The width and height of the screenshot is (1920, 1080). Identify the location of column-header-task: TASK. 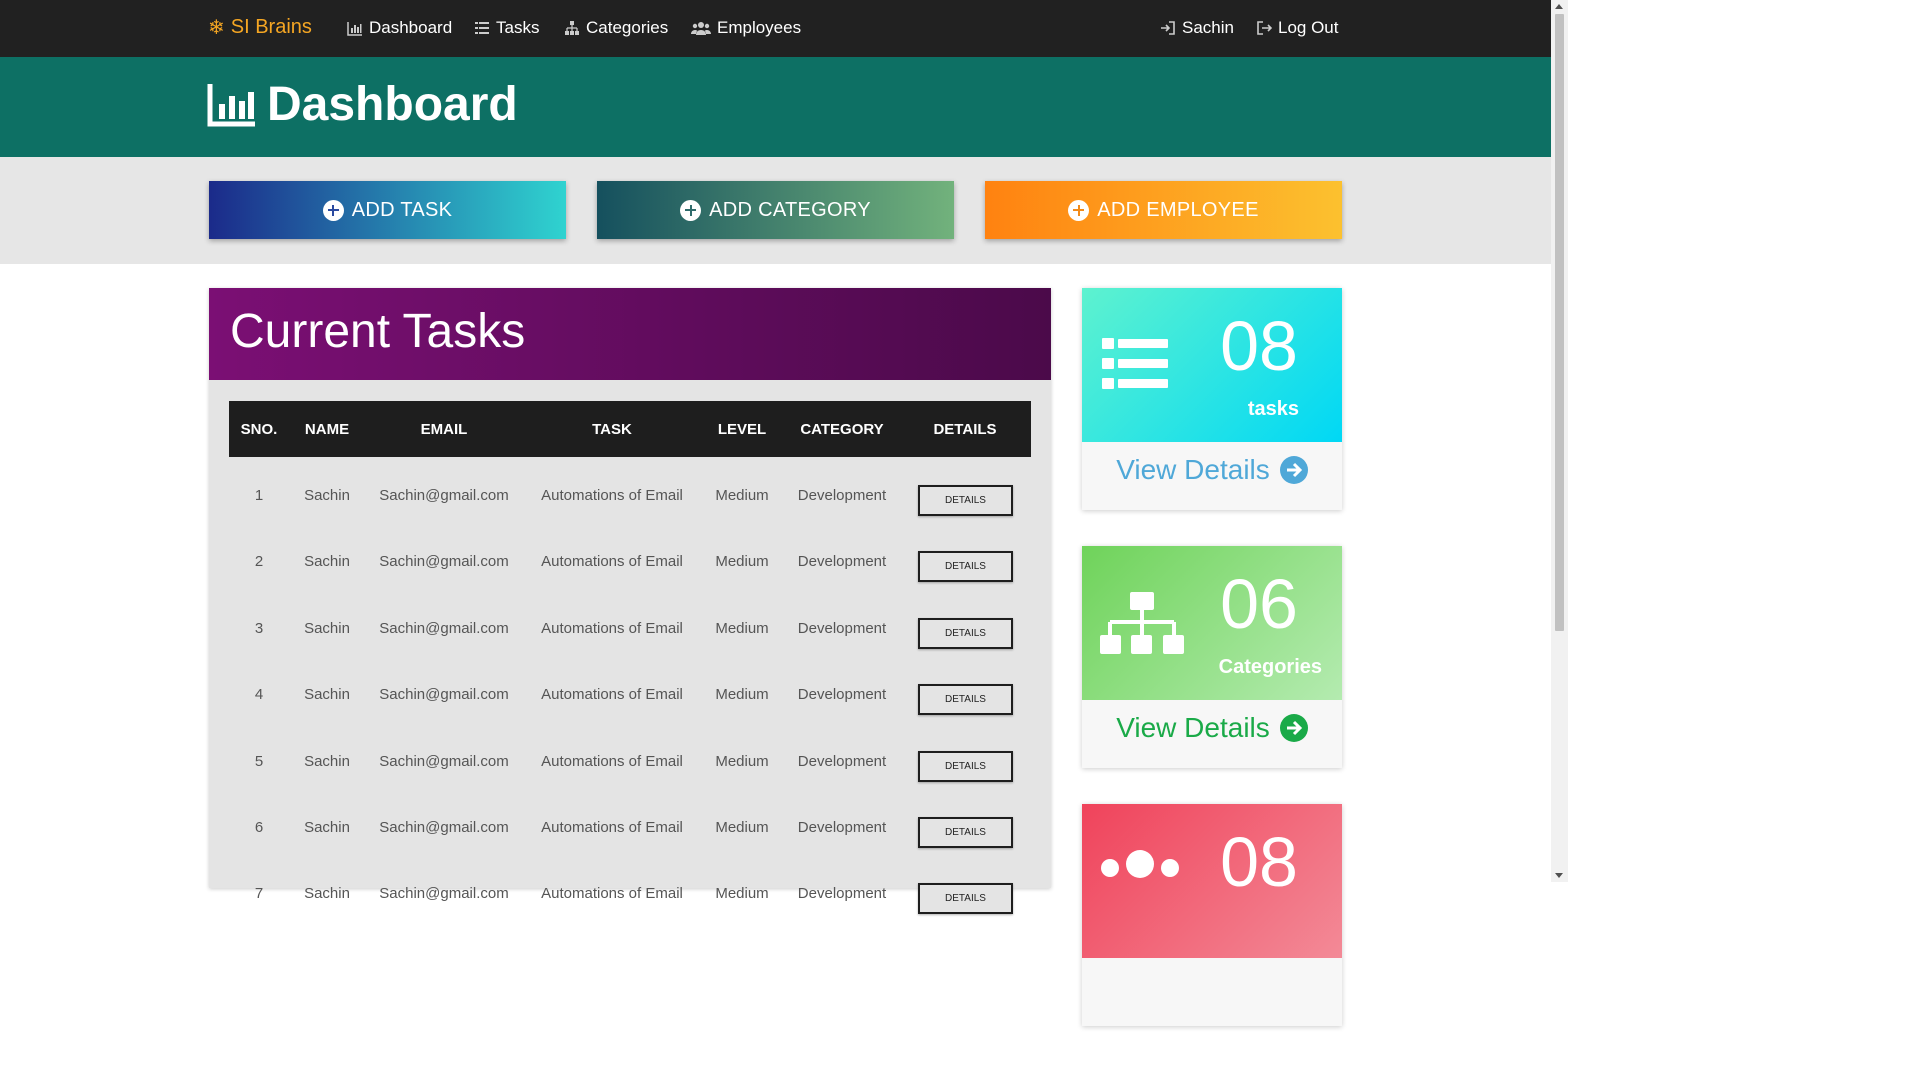
(612, 429).